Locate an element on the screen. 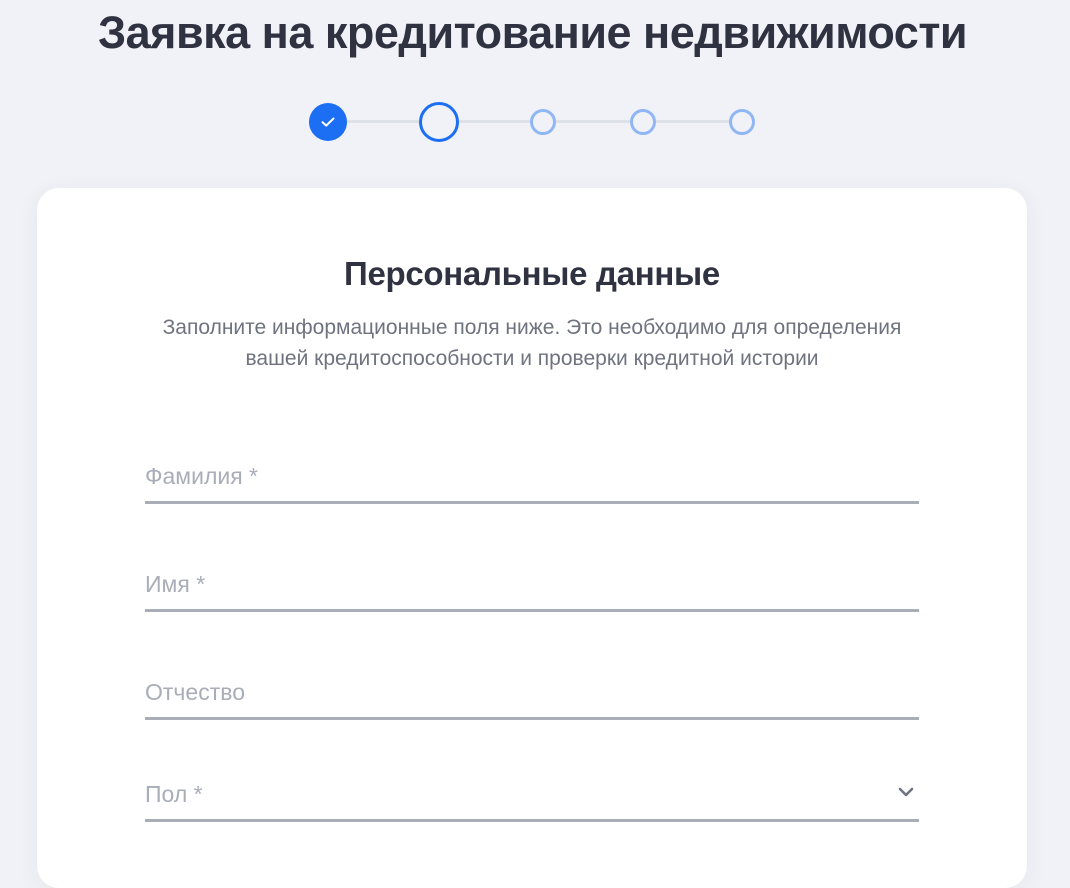  last-name-field is located at coordinates (532, 474).